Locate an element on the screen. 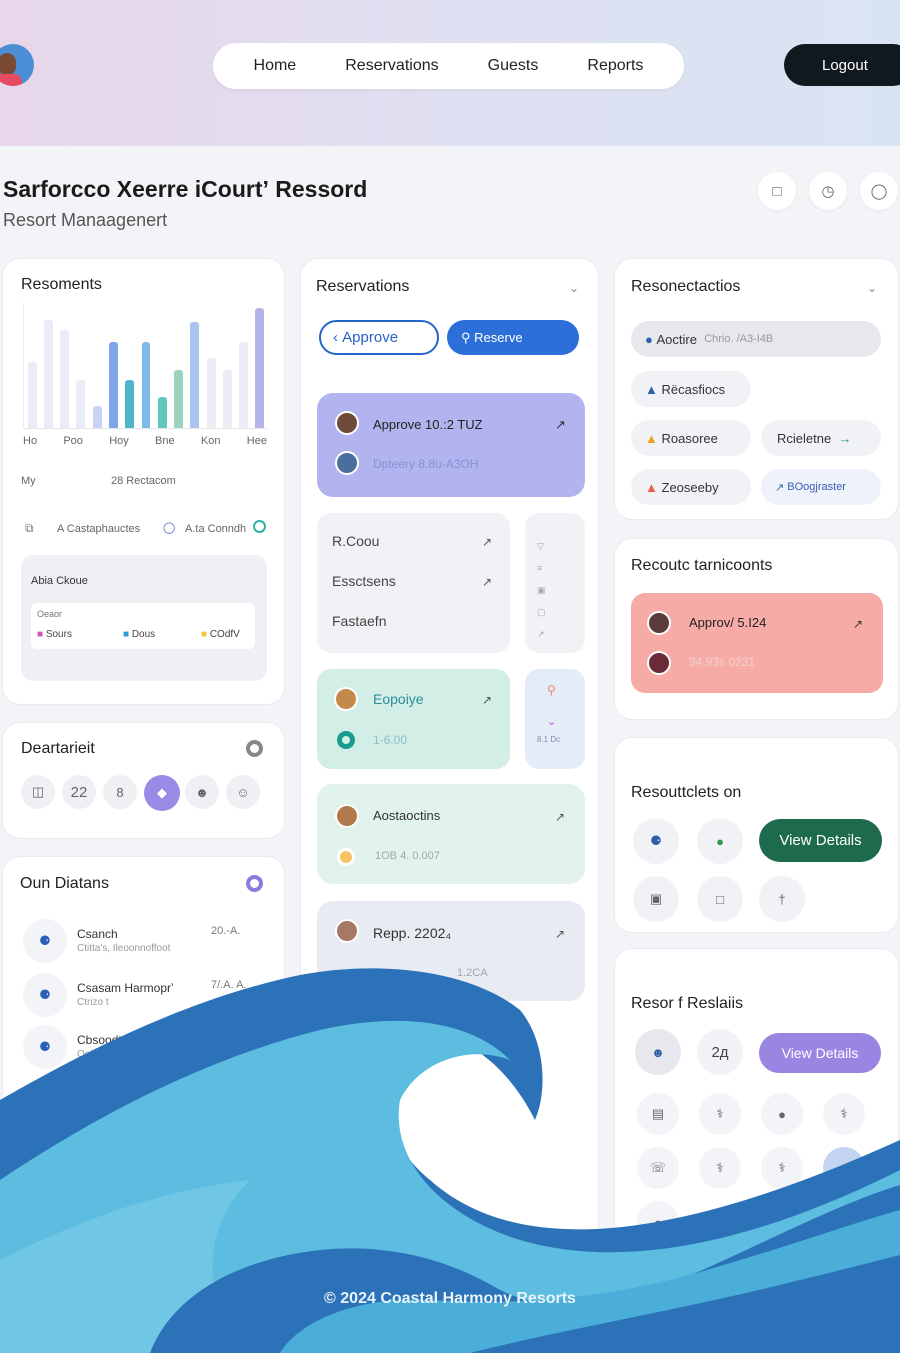 The image size is (900, 1353). footer-copyright: © 2024 Coastal Harmony Resorts is located at coordinates (450, 1298).